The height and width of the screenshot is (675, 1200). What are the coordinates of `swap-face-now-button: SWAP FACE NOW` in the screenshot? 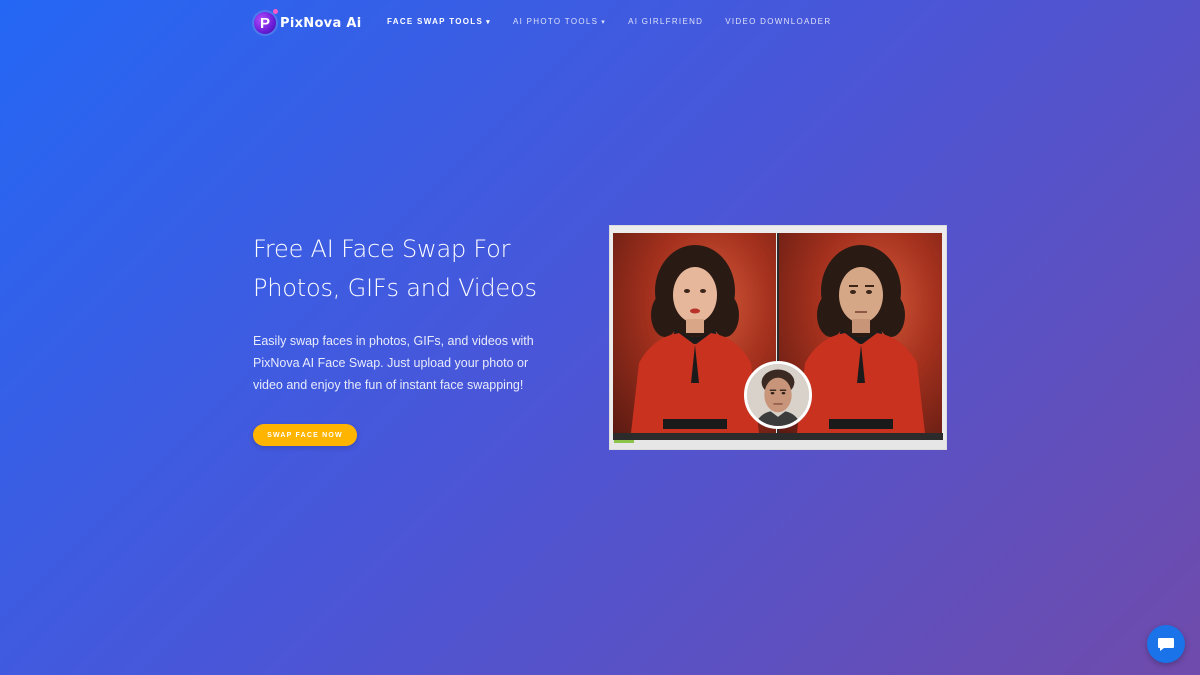 It's located at (305, 435).